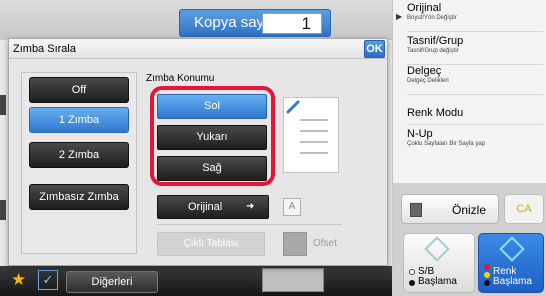 The width and height of the screenshot is (546, 296). What do you see at coordinates (18, 280) in the screenshot?
I see `star-icon: ★` at bounding box center [18, 280].